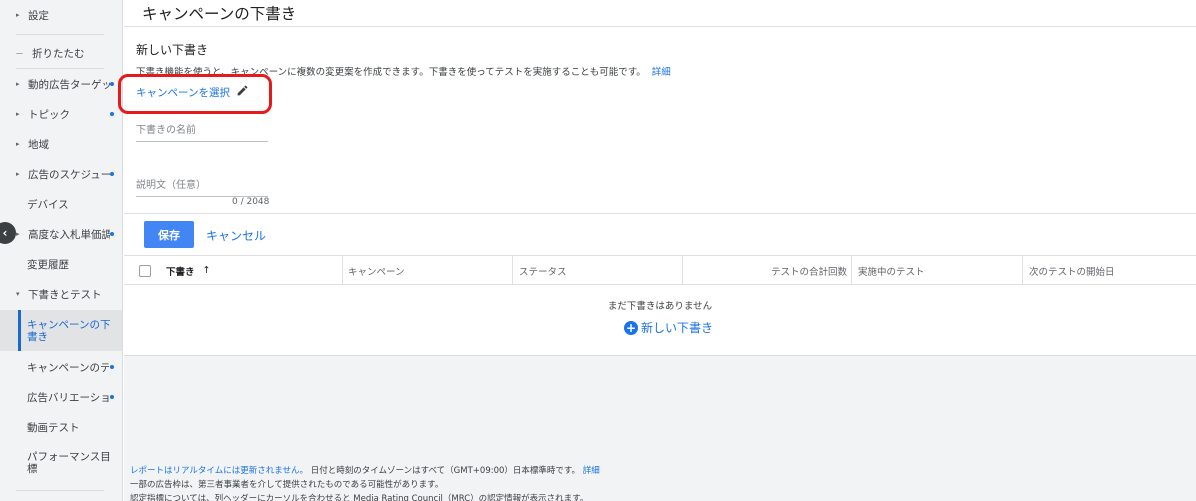 Image resolution: width=1196 pixels, height=501 pixels. What do you see at coordinates (19, 53) in the screenshot?
I see `minus-icon: —` at bounding box center [19, 53].